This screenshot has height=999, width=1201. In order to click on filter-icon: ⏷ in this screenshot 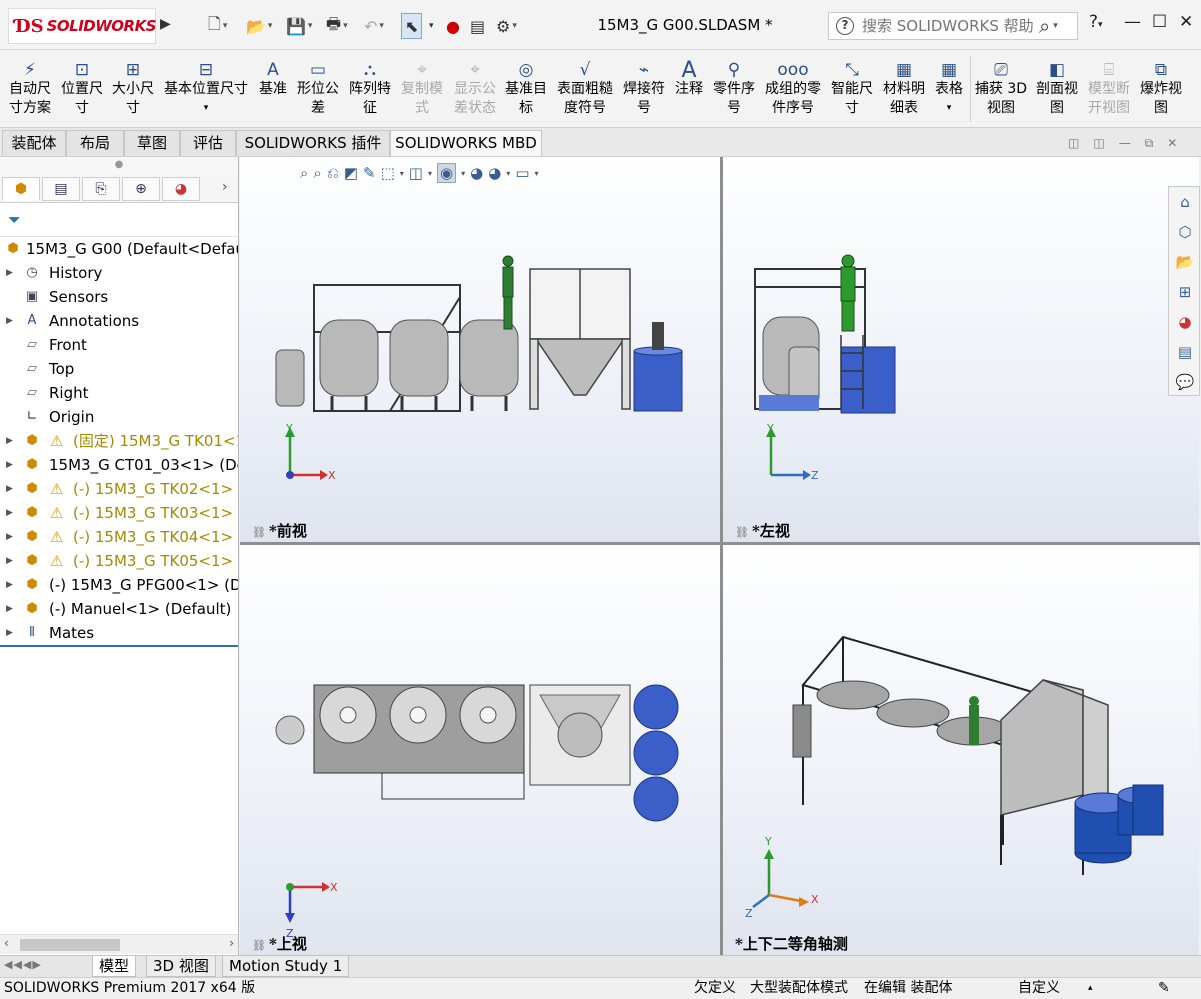, I will do `click(14, 220)`.